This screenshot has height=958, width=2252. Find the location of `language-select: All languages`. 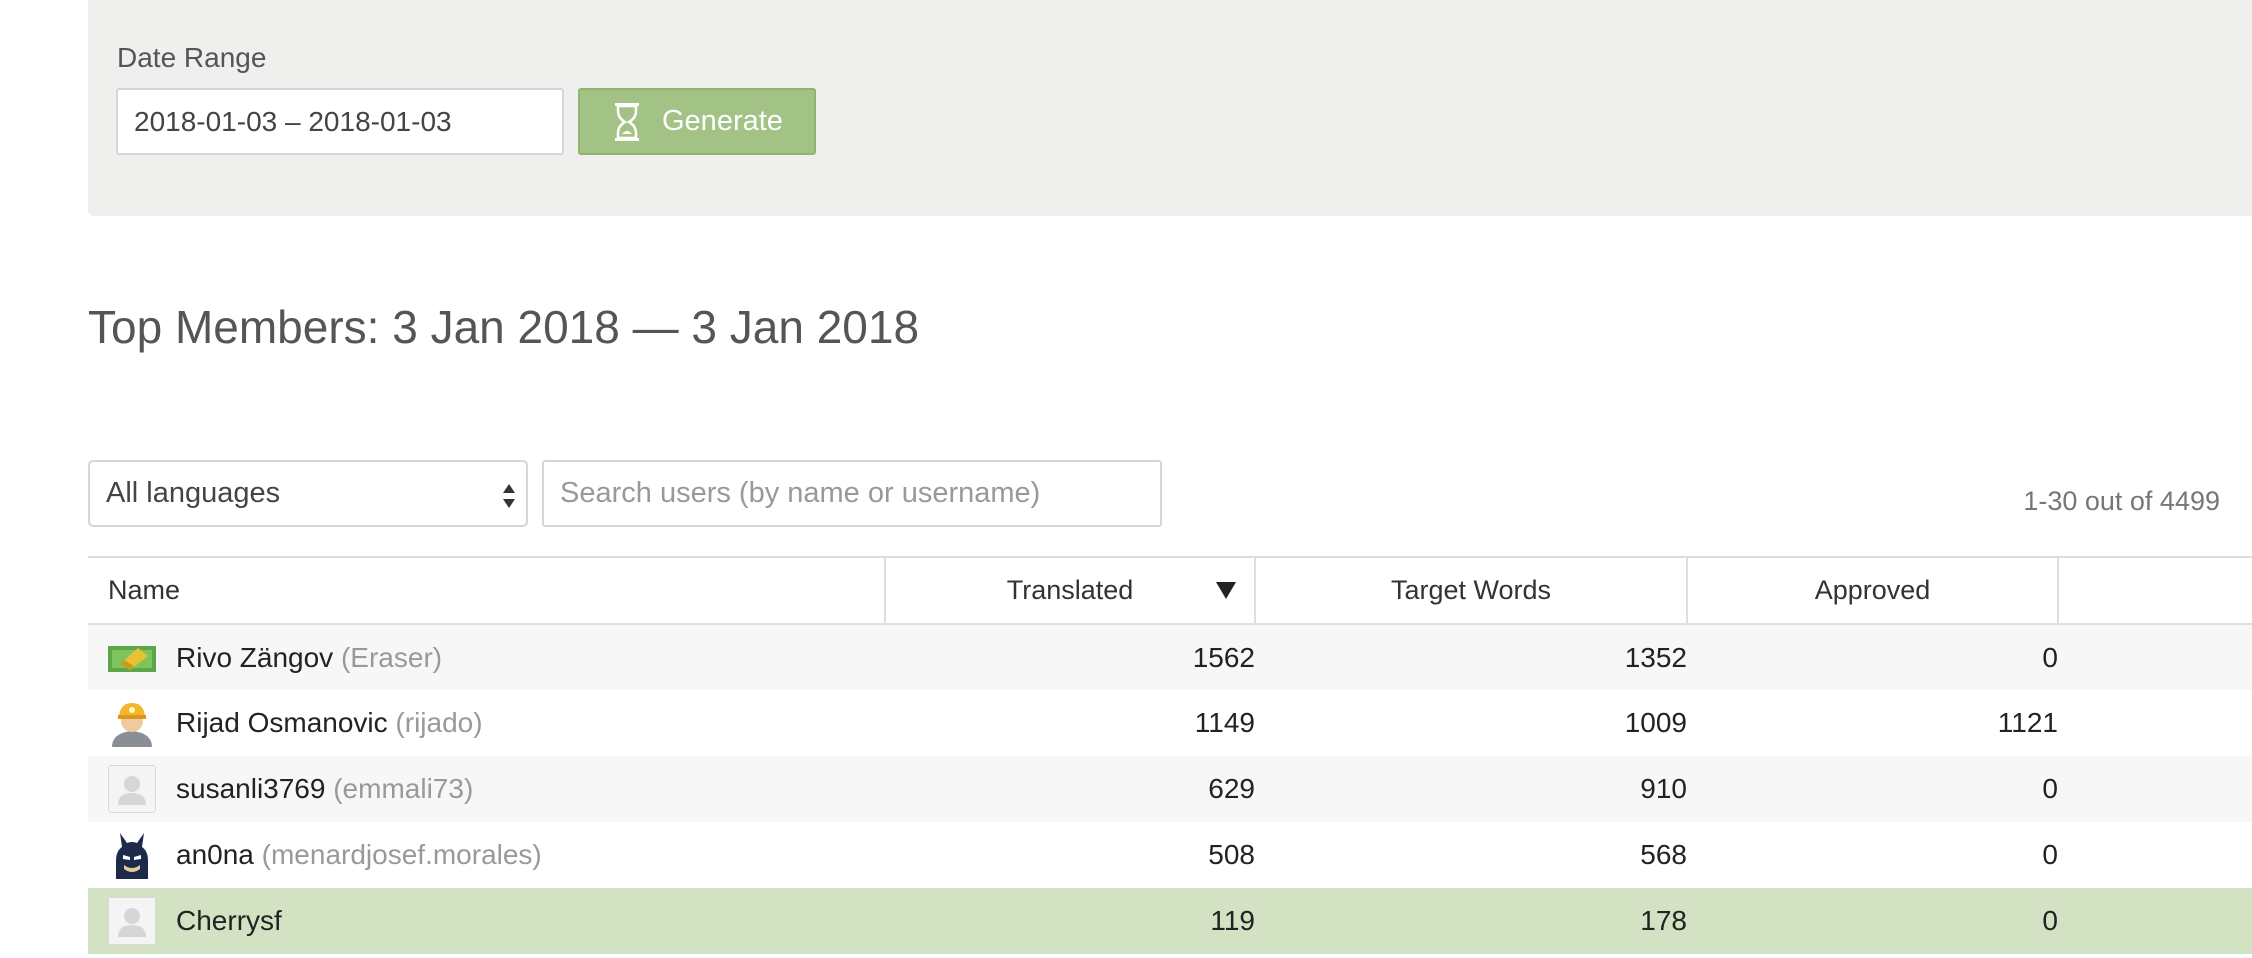

language-select: All languages is located at coordinates (308, 493).